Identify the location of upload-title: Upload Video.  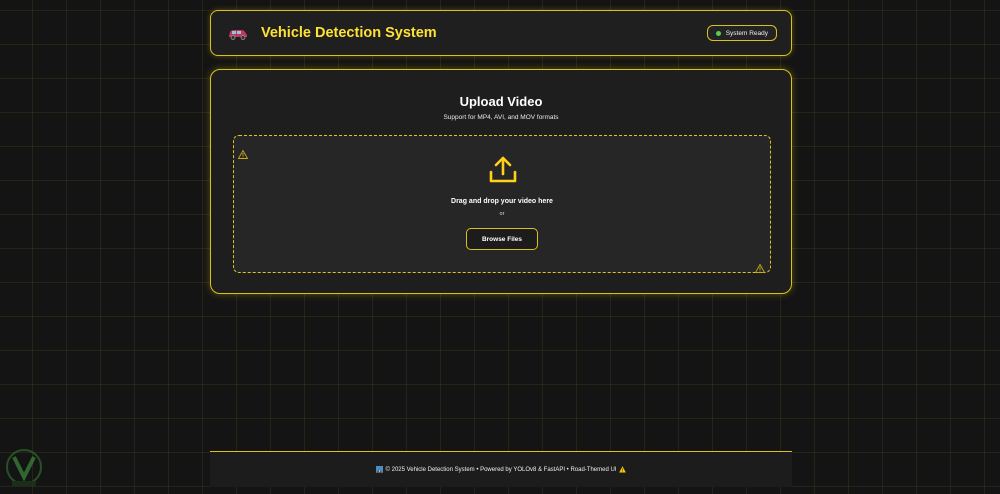
(501, 101).